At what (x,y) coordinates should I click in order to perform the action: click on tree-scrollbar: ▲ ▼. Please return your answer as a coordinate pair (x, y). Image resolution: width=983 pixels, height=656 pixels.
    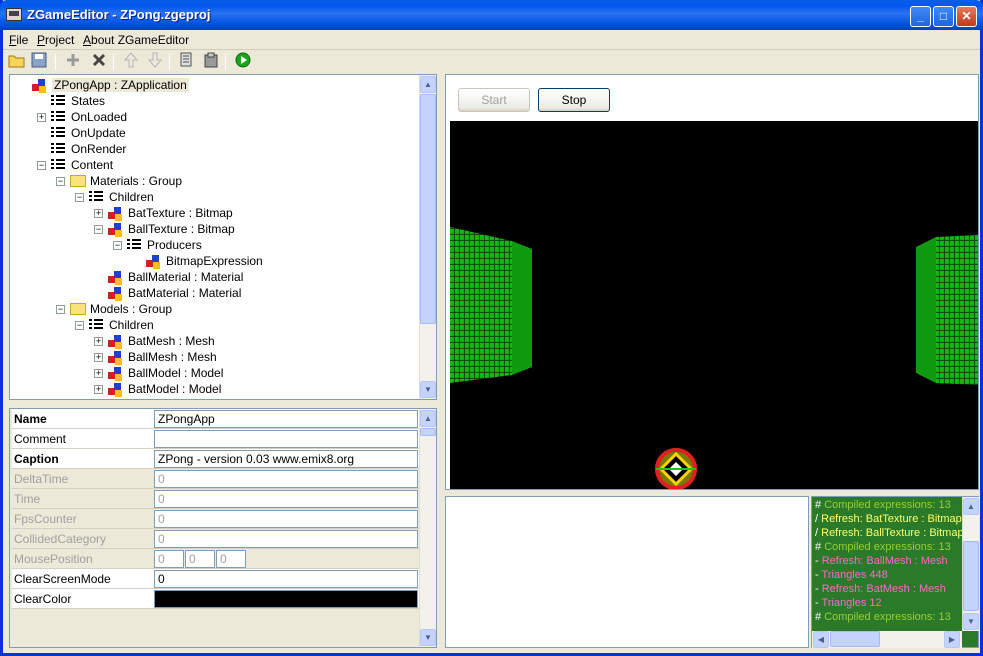
    Looking at the image, I should click on (427, 237).